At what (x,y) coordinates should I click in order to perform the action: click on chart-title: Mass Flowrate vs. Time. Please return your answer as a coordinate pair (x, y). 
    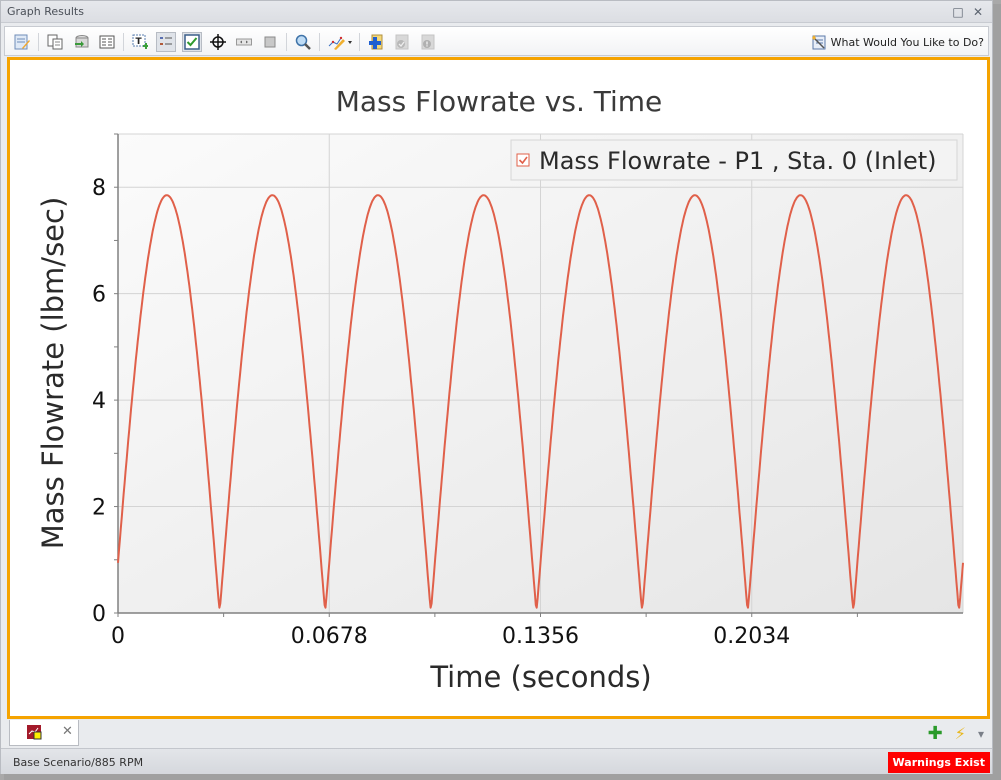
    Looking at the image, I should click on (499, 101).